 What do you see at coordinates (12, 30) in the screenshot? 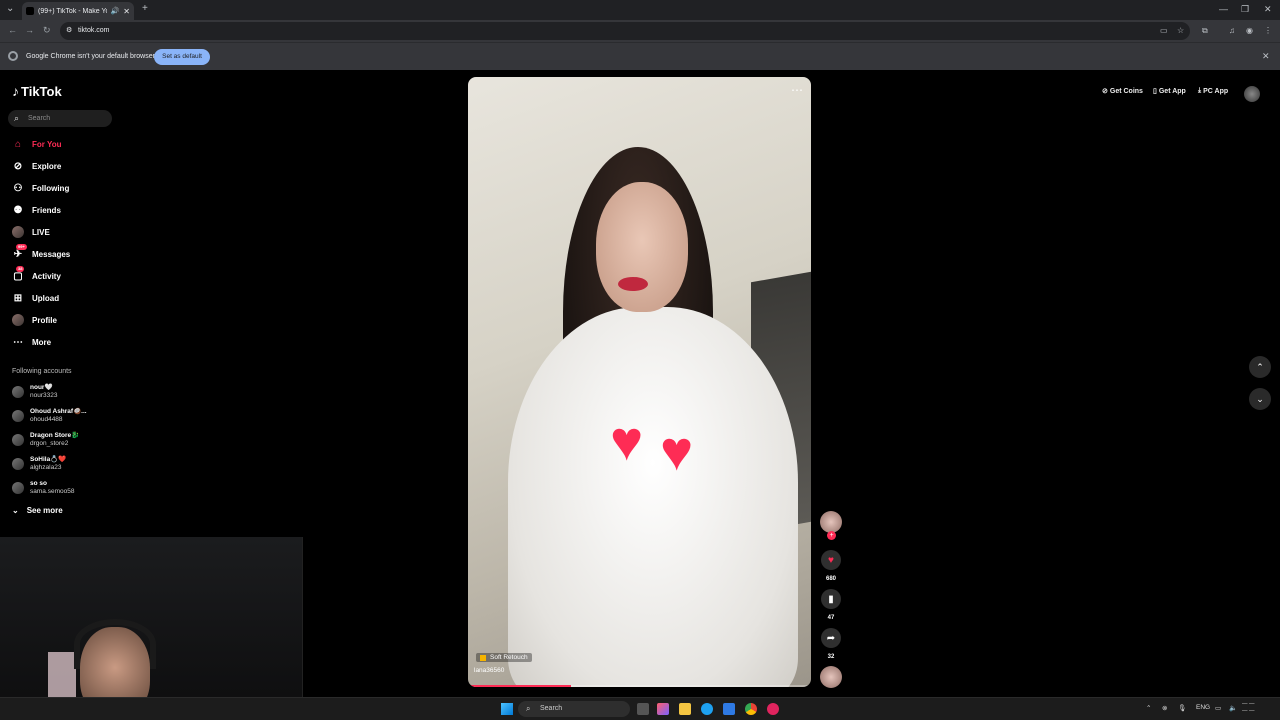
I see `back-icon: ←` at bounding box center [12, 30].